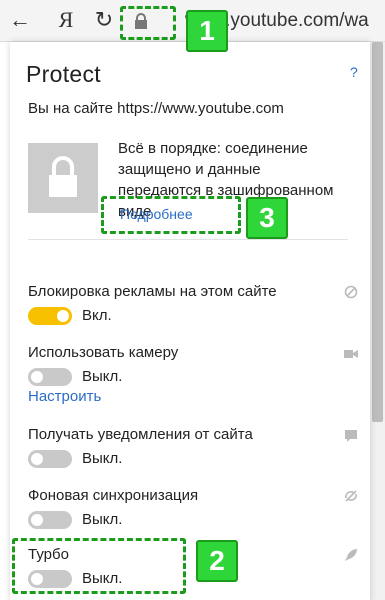 The width and height of the screenshot is (385, 600). I want to click on block-icon, so click(351, 292).